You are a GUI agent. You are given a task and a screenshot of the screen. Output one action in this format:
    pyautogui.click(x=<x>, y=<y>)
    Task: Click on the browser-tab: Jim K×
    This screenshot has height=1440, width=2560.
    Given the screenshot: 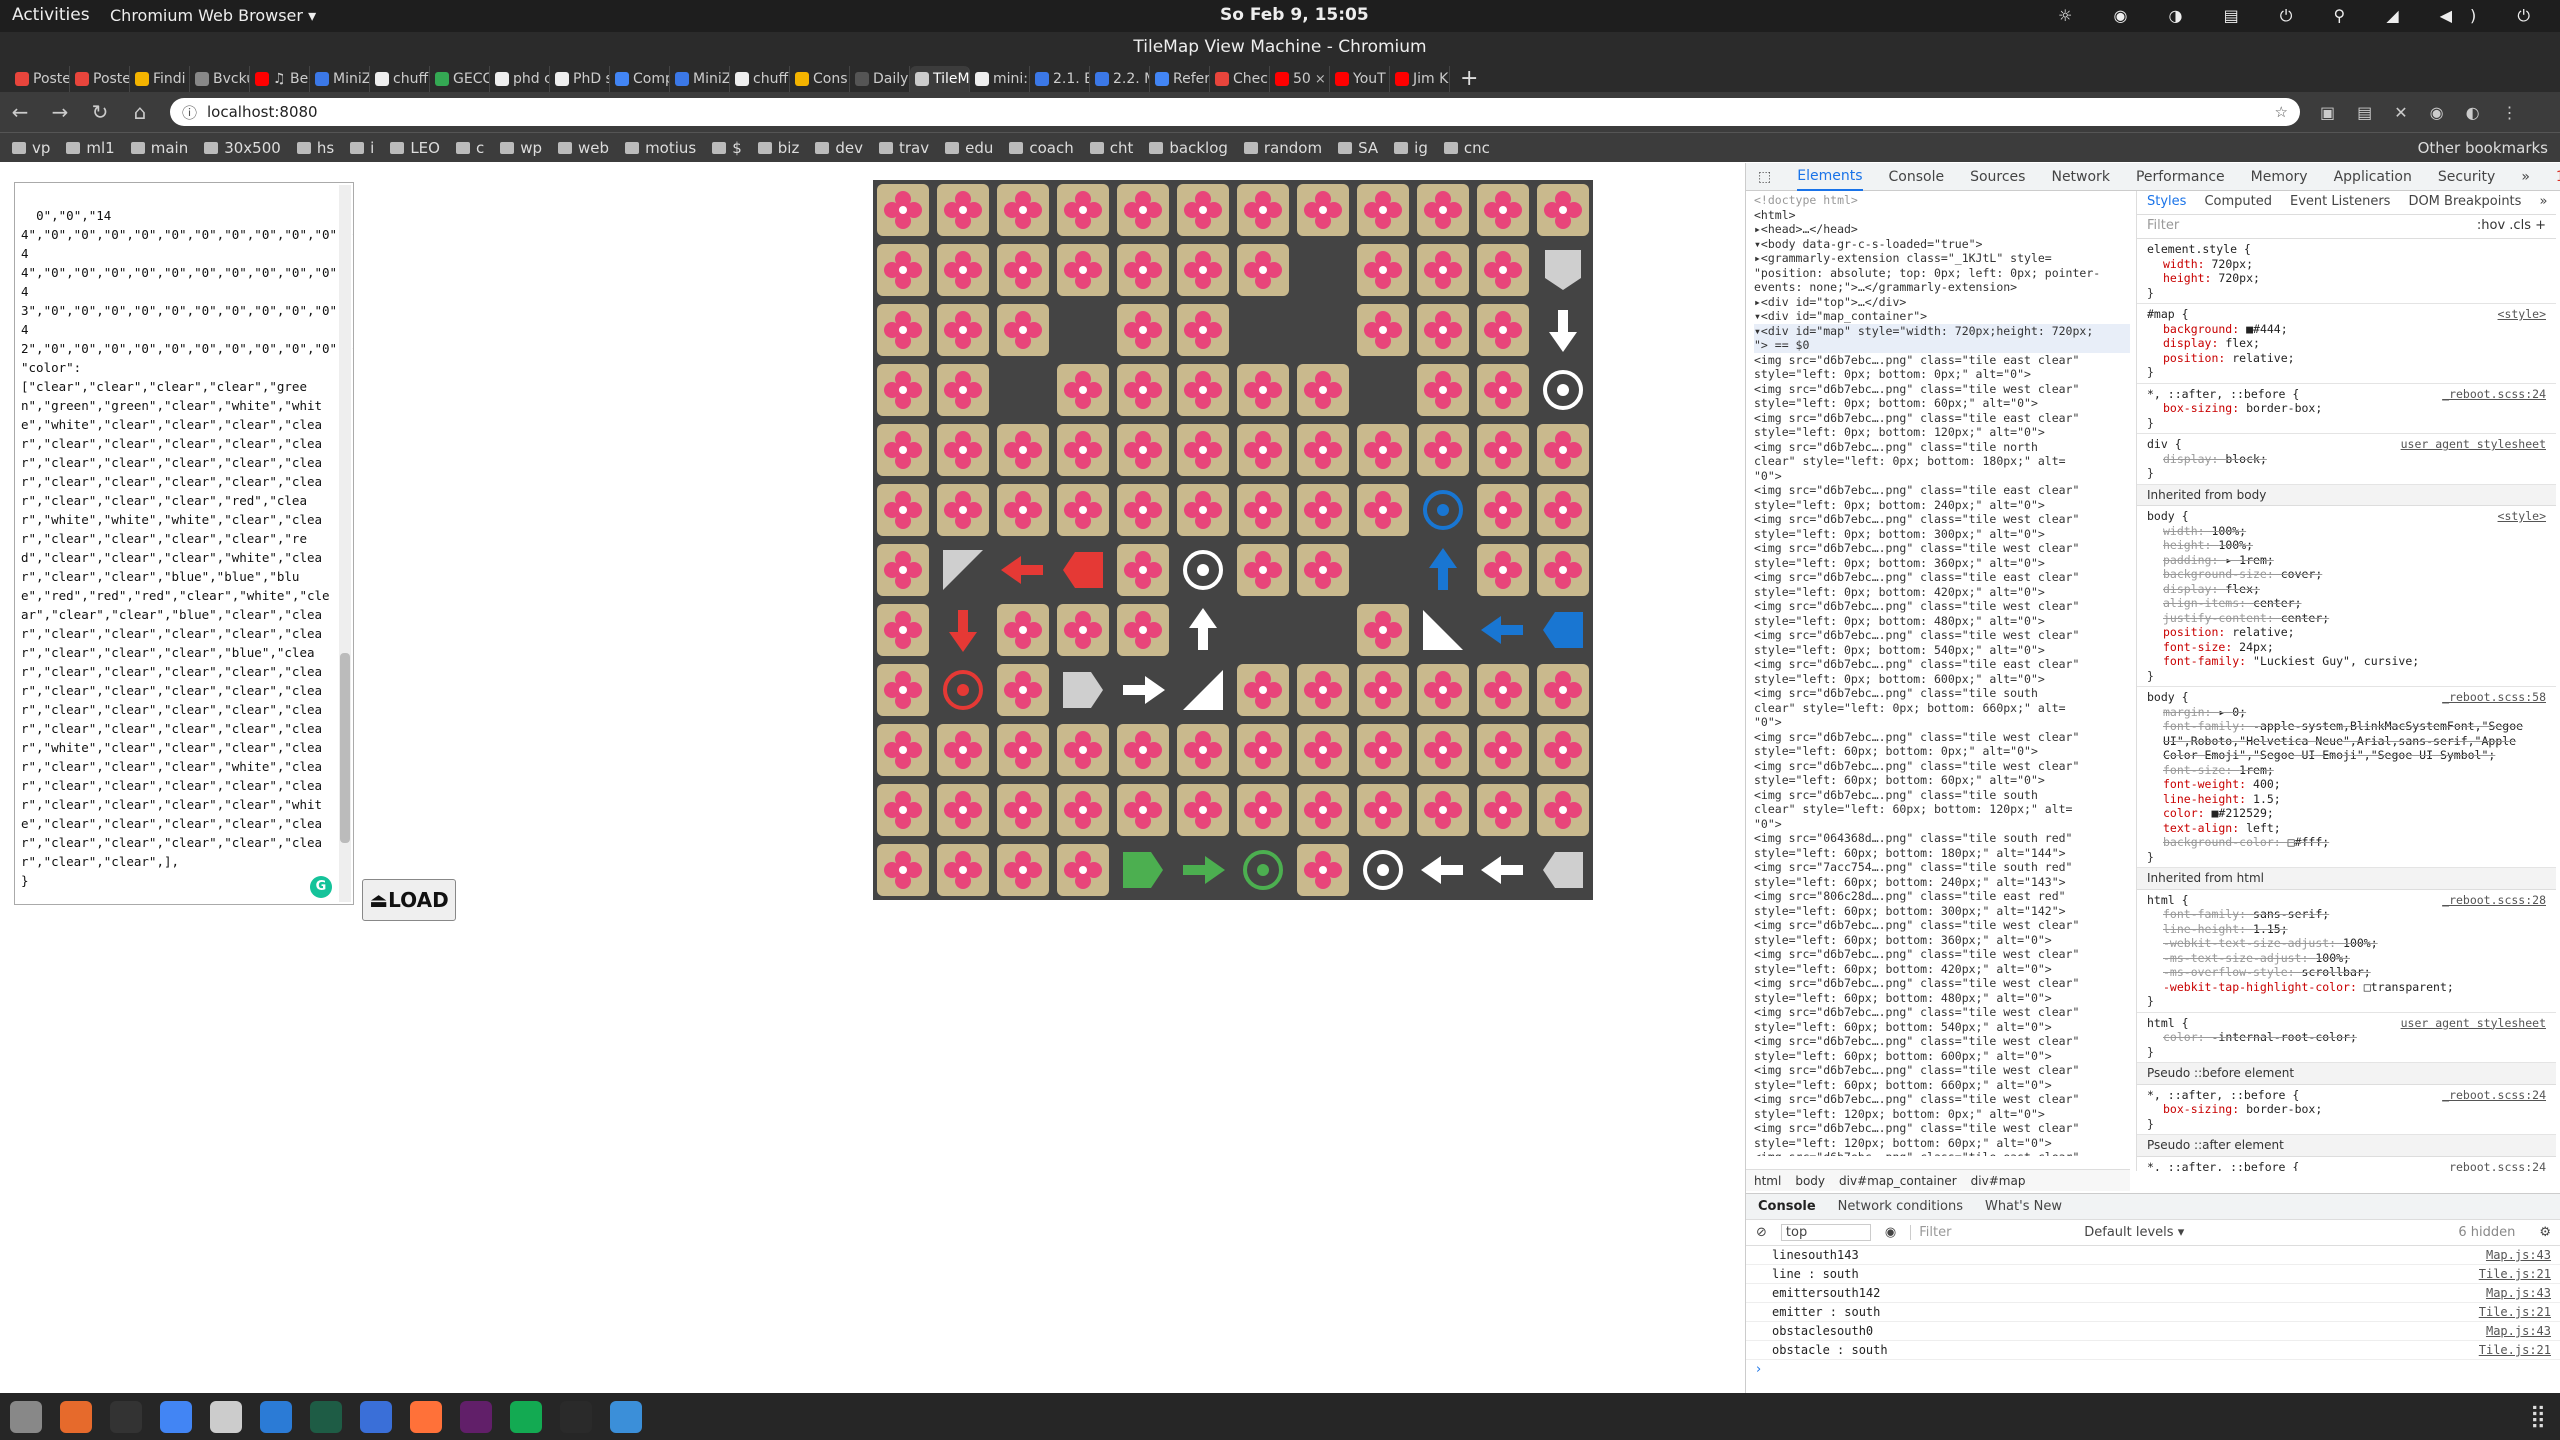 What is the action you would take?
    pyautogui.click(x=1420, y=79)
    